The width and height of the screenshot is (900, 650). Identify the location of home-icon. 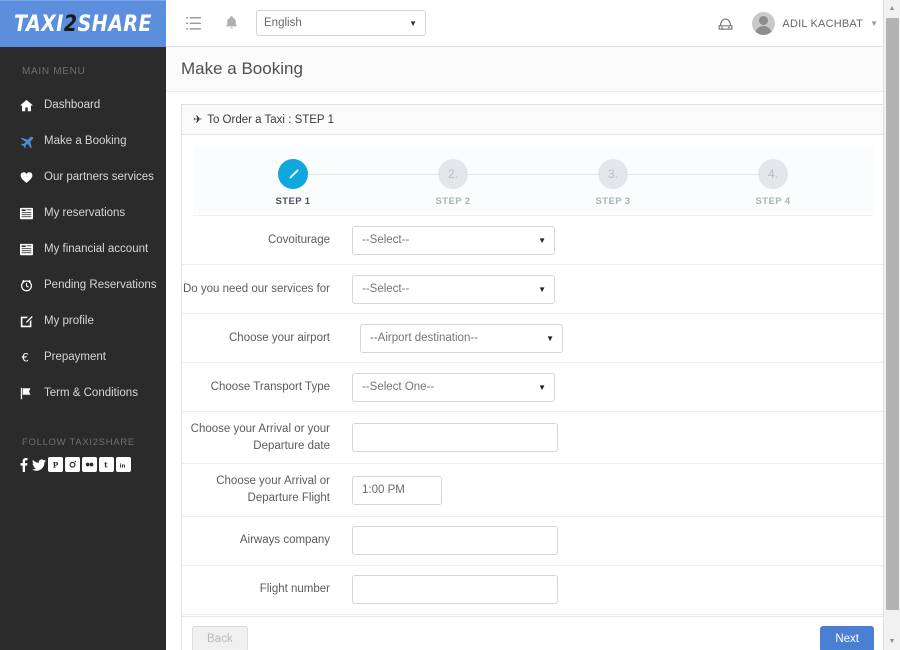
(31, 105).